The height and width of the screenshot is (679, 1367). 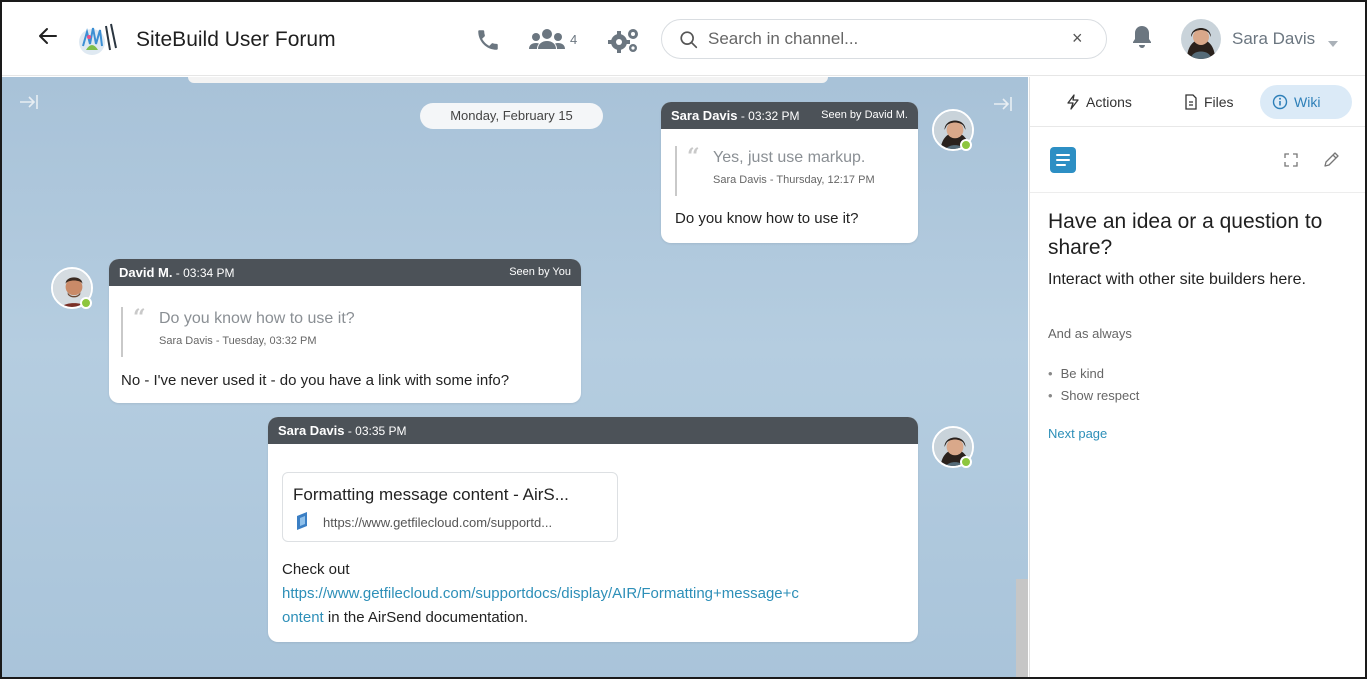 I want to click on message-time: - 03:35 PM, so click(x=375, y=431).